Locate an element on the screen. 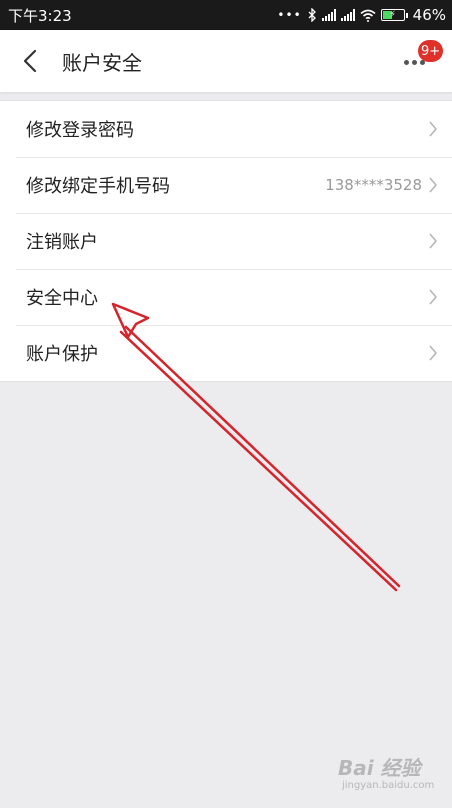 This screenshot has height=808, width=452. menu-item-change-password: 修改登录密码 is located at coordinates (226, 129).